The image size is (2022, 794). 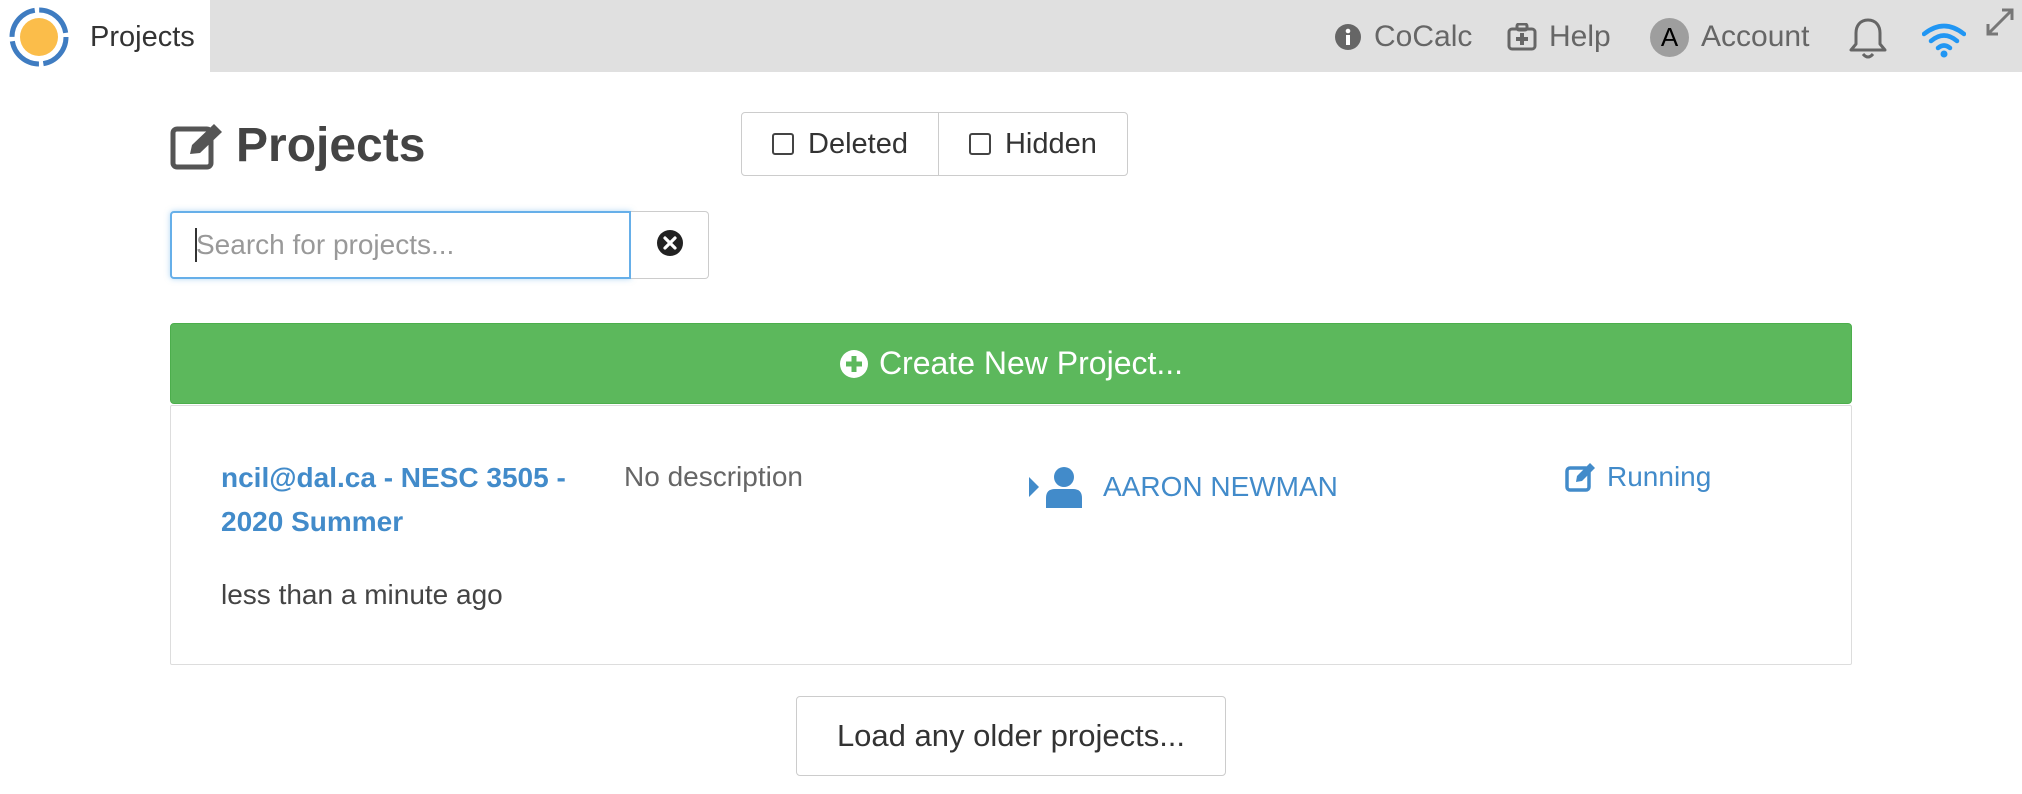 What do you see at coordinates (196, 245) in the screenshot?
I see `text-cursor` at bounding box center [196, 245].